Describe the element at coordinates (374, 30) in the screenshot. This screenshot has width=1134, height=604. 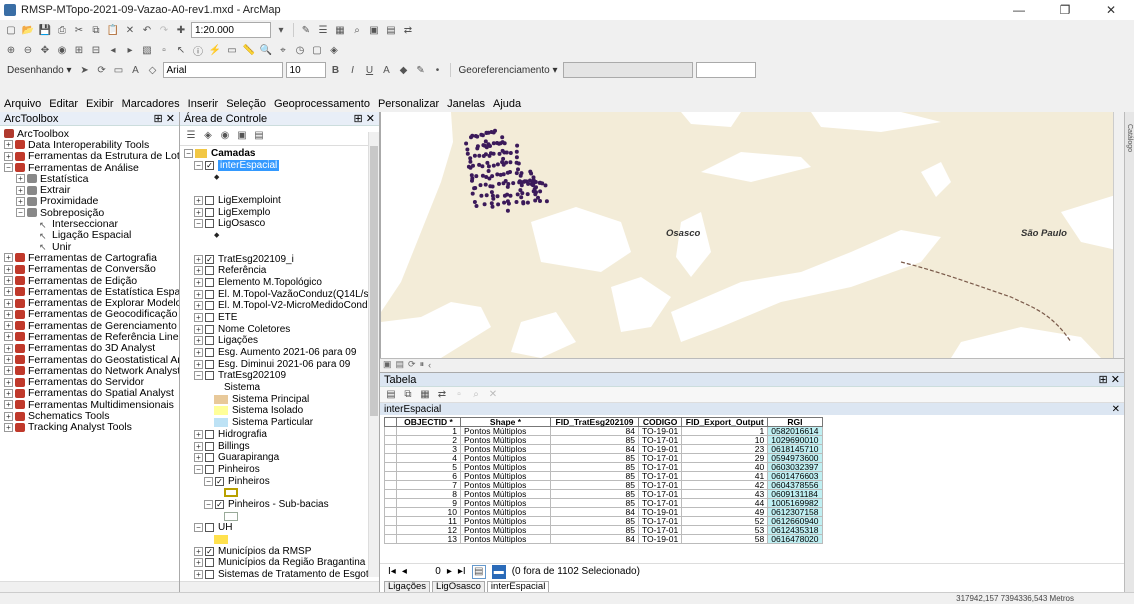
I see `arctoolbox-icon: ▣` at that location.